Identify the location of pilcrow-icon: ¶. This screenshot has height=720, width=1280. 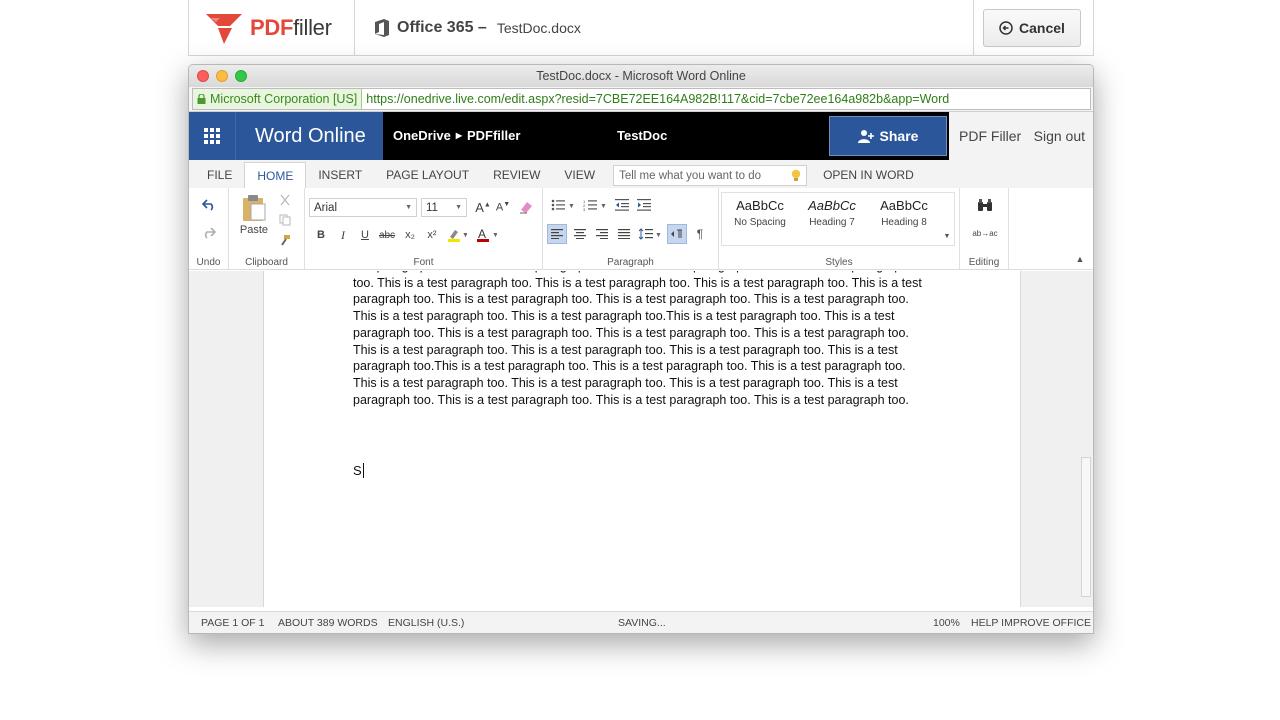
(700, 234).